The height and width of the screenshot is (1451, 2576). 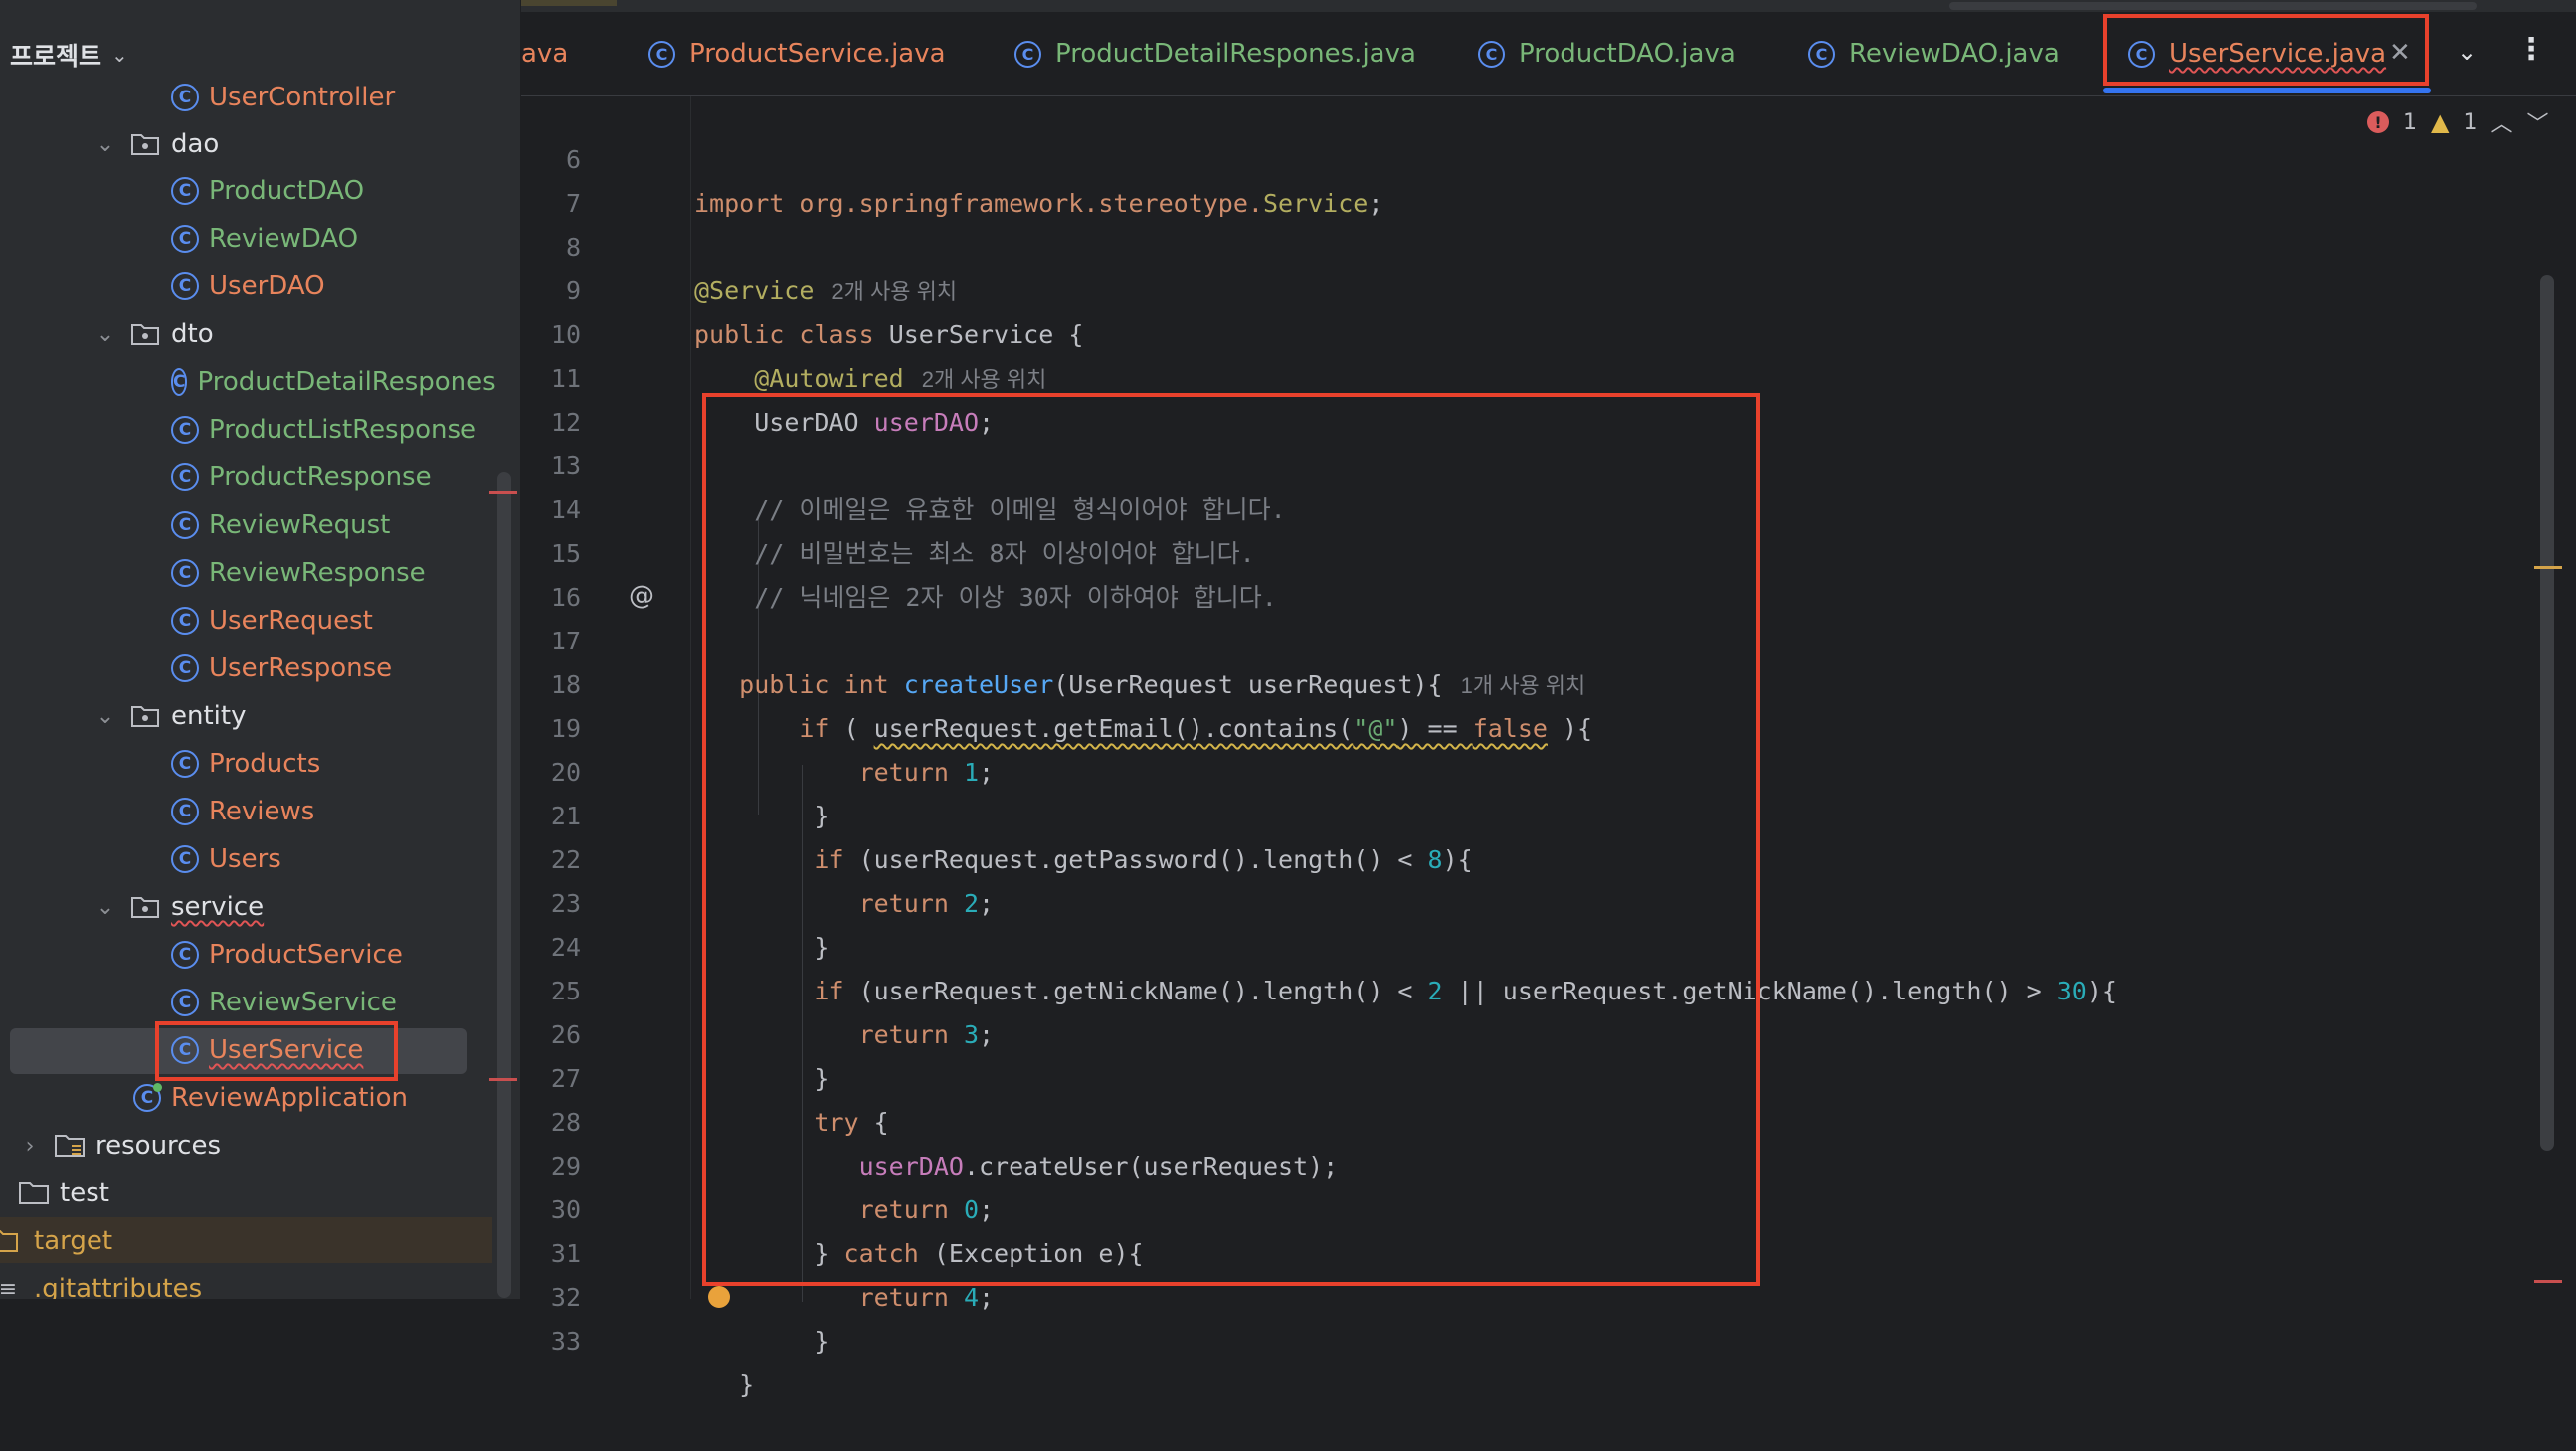 What do you see at coordinates (320, 477) in the screenshot?
I see `tree-item-label: ProductResponse` at bounding box center [320, 477].